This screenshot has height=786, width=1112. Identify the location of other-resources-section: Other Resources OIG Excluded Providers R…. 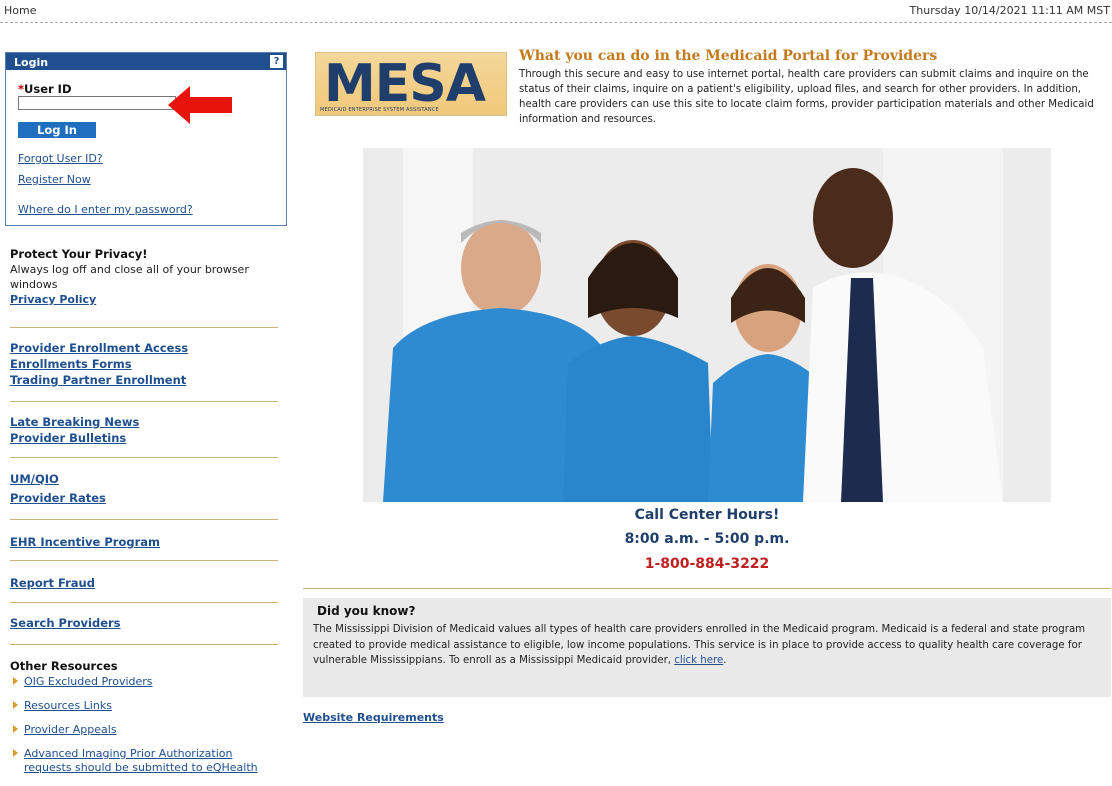
(144, 710).